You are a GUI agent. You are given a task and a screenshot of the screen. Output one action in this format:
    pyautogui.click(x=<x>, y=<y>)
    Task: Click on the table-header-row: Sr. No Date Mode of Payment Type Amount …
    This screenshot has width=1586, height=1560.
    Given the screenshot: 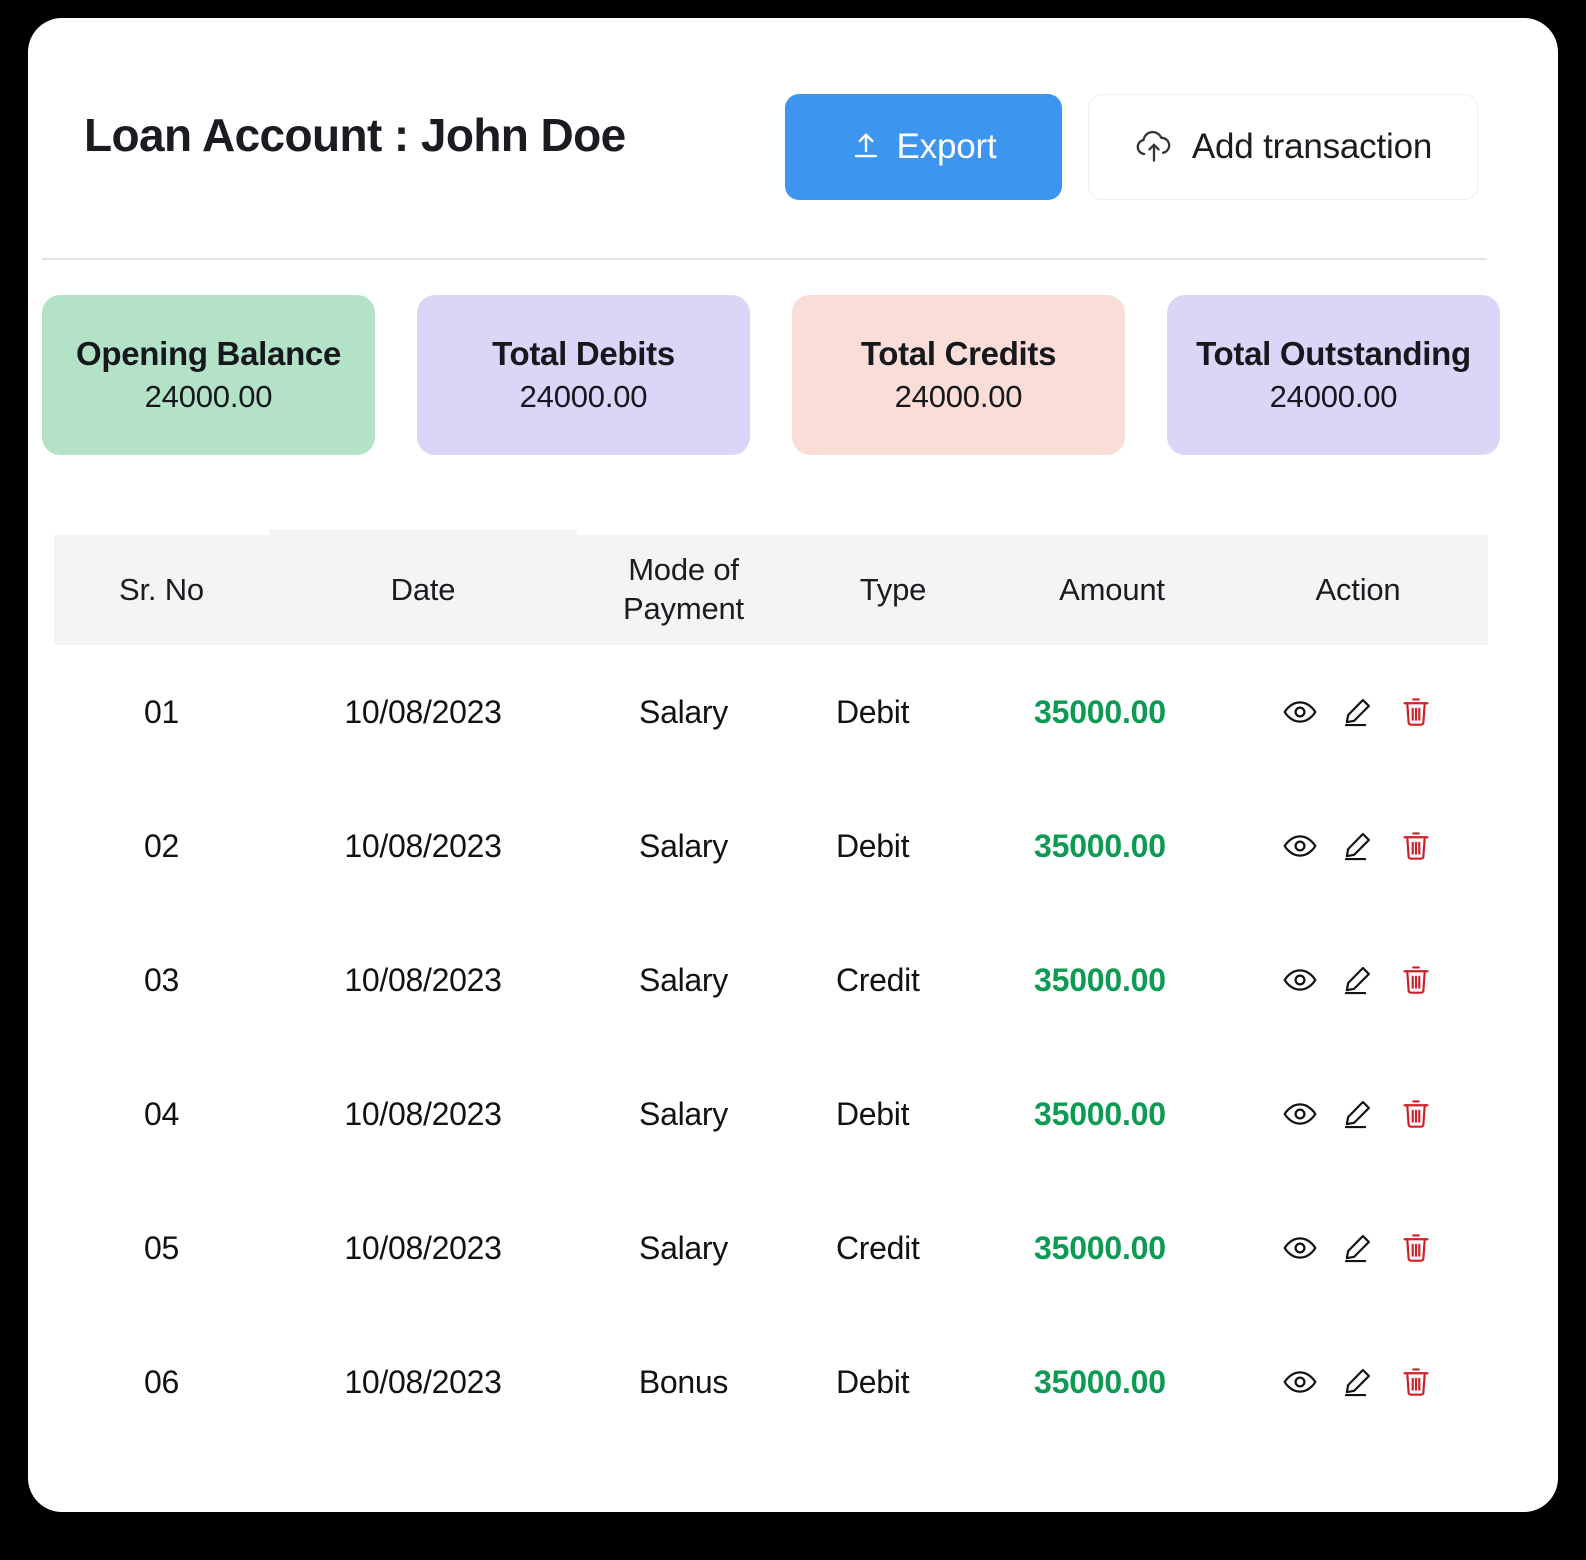 What is the action you would take?
    pyautogui.click(x=771, y=587)
    